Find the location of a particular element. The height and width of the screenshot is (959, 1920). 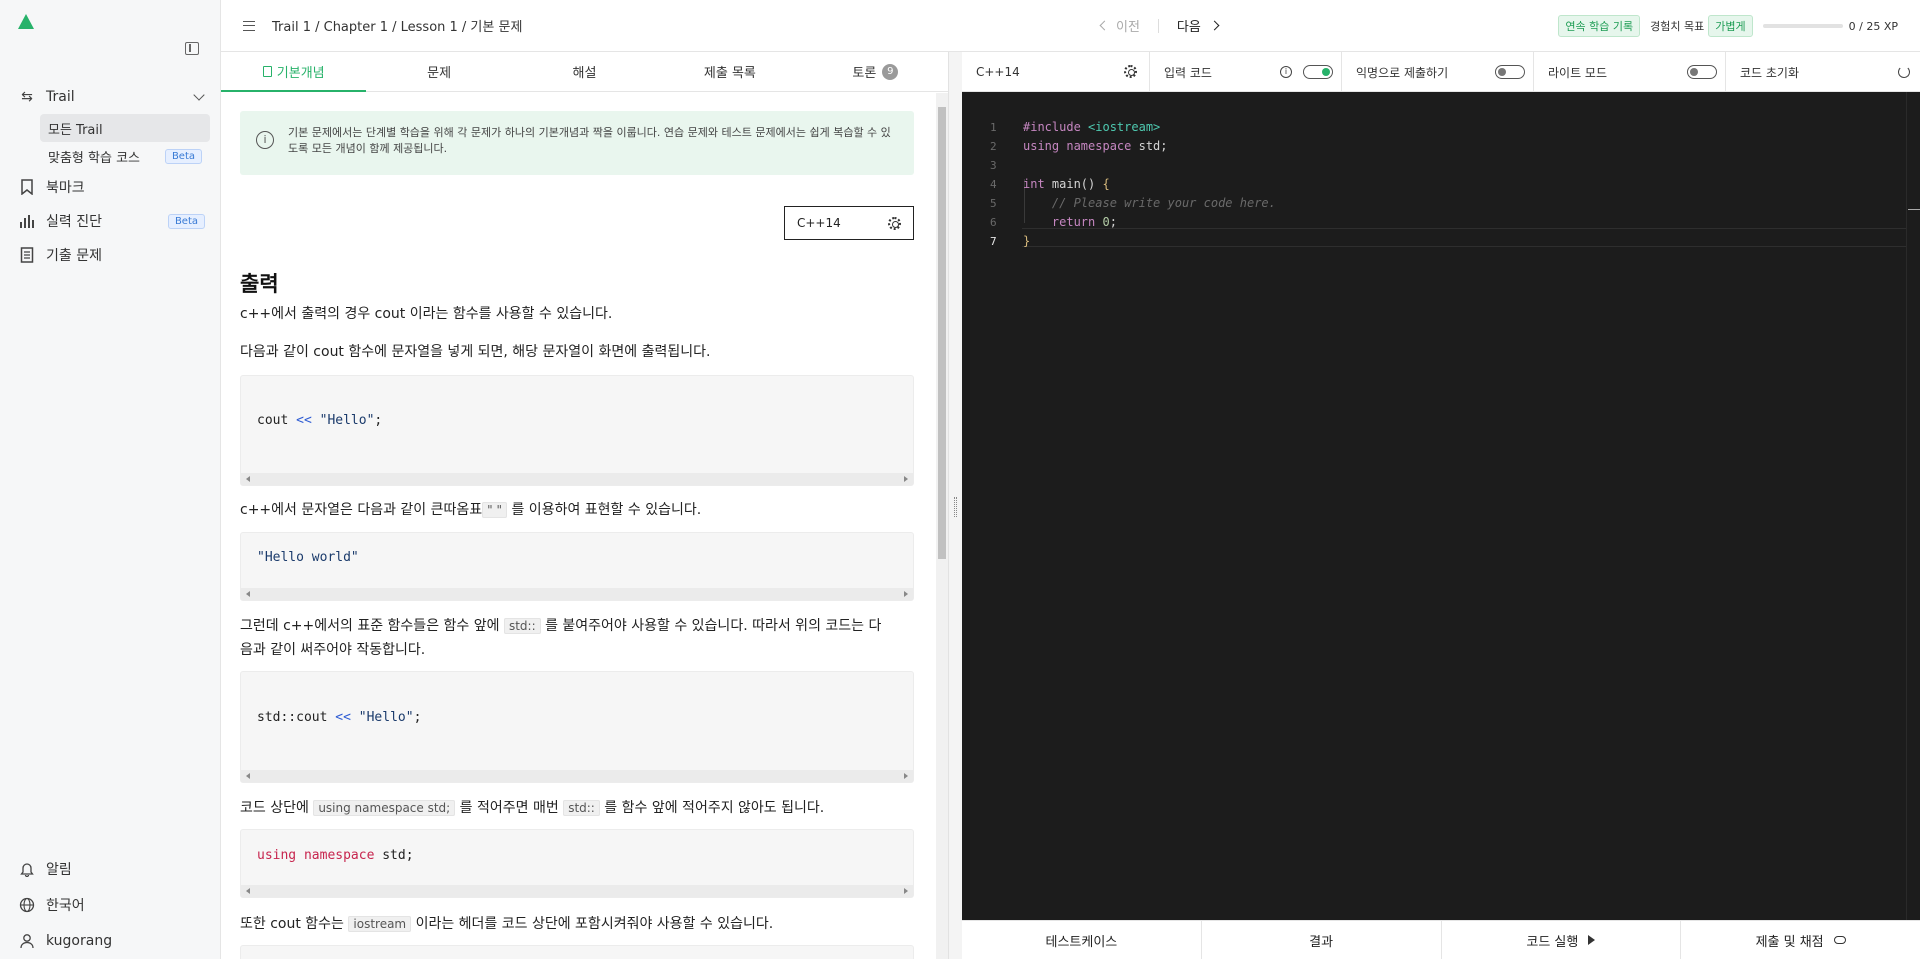

tab-label: 해설 is located at coordinates (584, 73).